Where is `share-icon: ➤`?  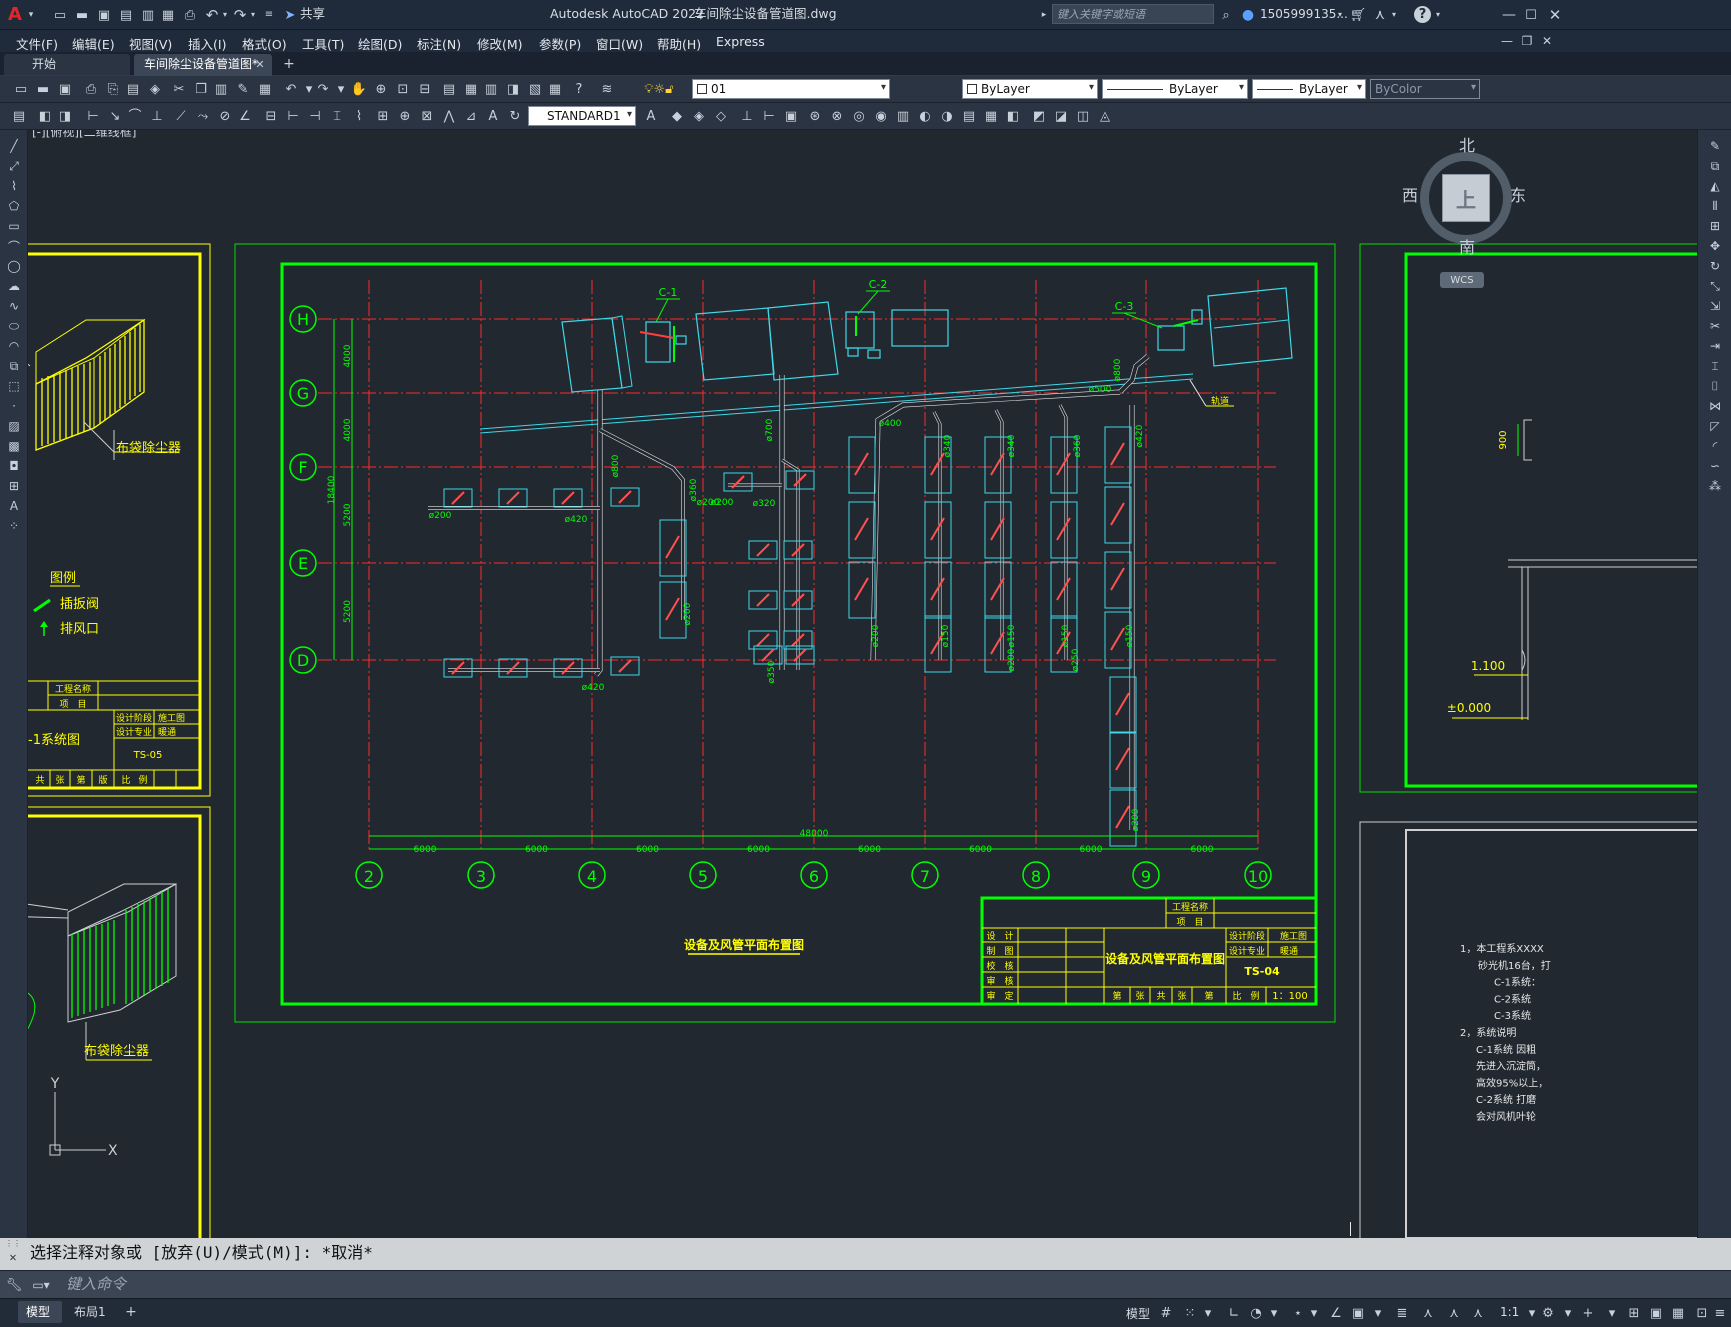
share-icon: ➤ is located at coordinates (290, 15).